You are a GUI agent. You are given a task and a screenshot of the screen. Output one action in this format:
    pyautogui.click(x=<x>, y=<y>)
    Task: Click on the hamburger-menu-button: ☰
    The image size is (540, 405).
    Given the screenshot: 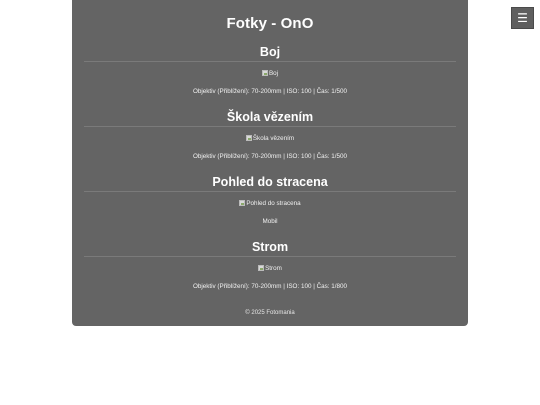 What is the action you would take?
    pyautogui.click(x=522, y=18)
    